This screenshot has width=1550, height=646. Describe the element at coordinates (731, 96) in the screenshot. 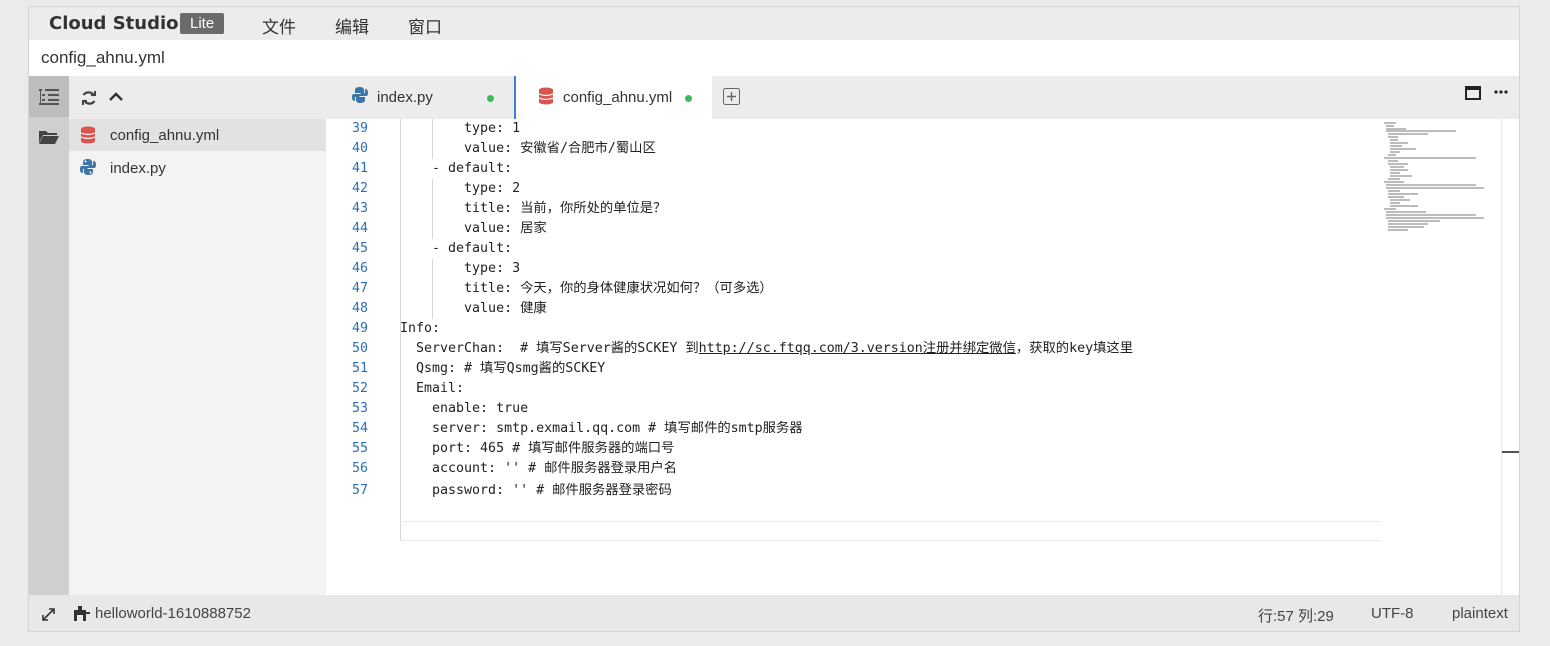

I see `add-tab-icon` at that location.